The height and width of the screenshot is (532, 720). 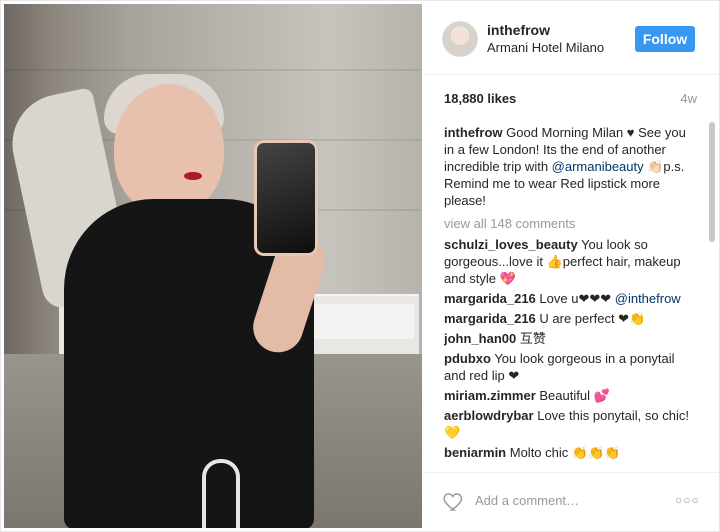 What do you see at coordinates (359, 321) in the screenshot?
I see `bathtub-edge` at bounding box center [359, 321].